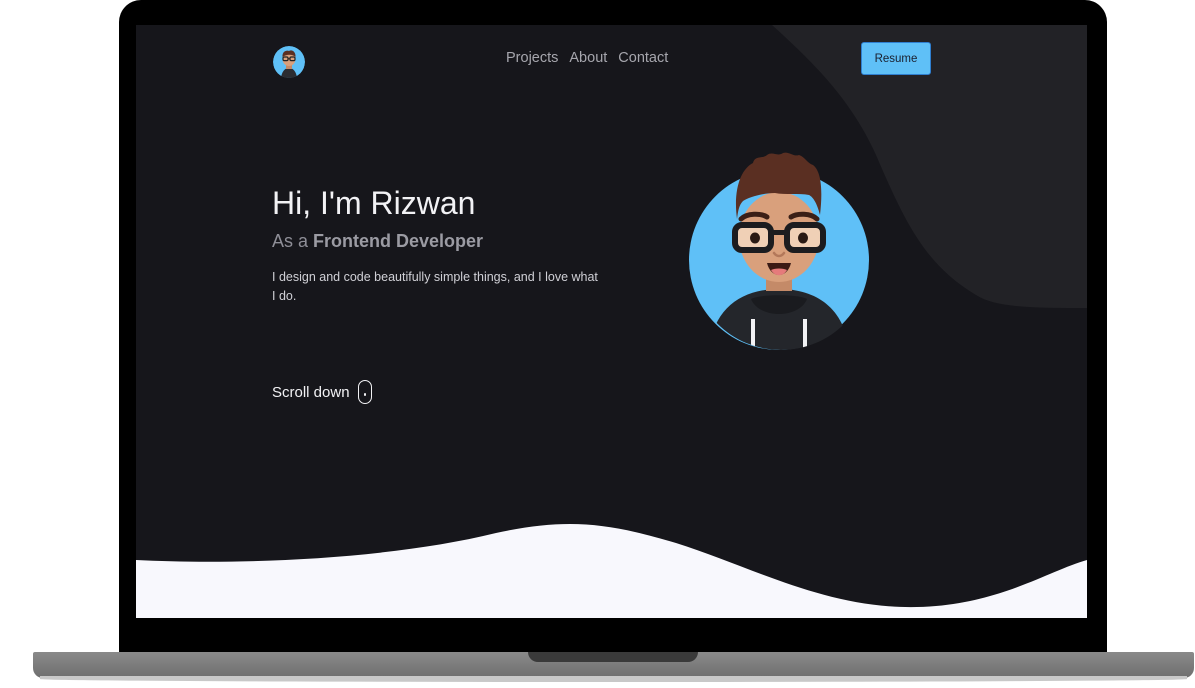 Image resolution: width=1195 pixels, height=688 pixels. Describe the element at coordinates (532, 58) in the screenshot. I see `nav-link-projects: Projects` at that location.